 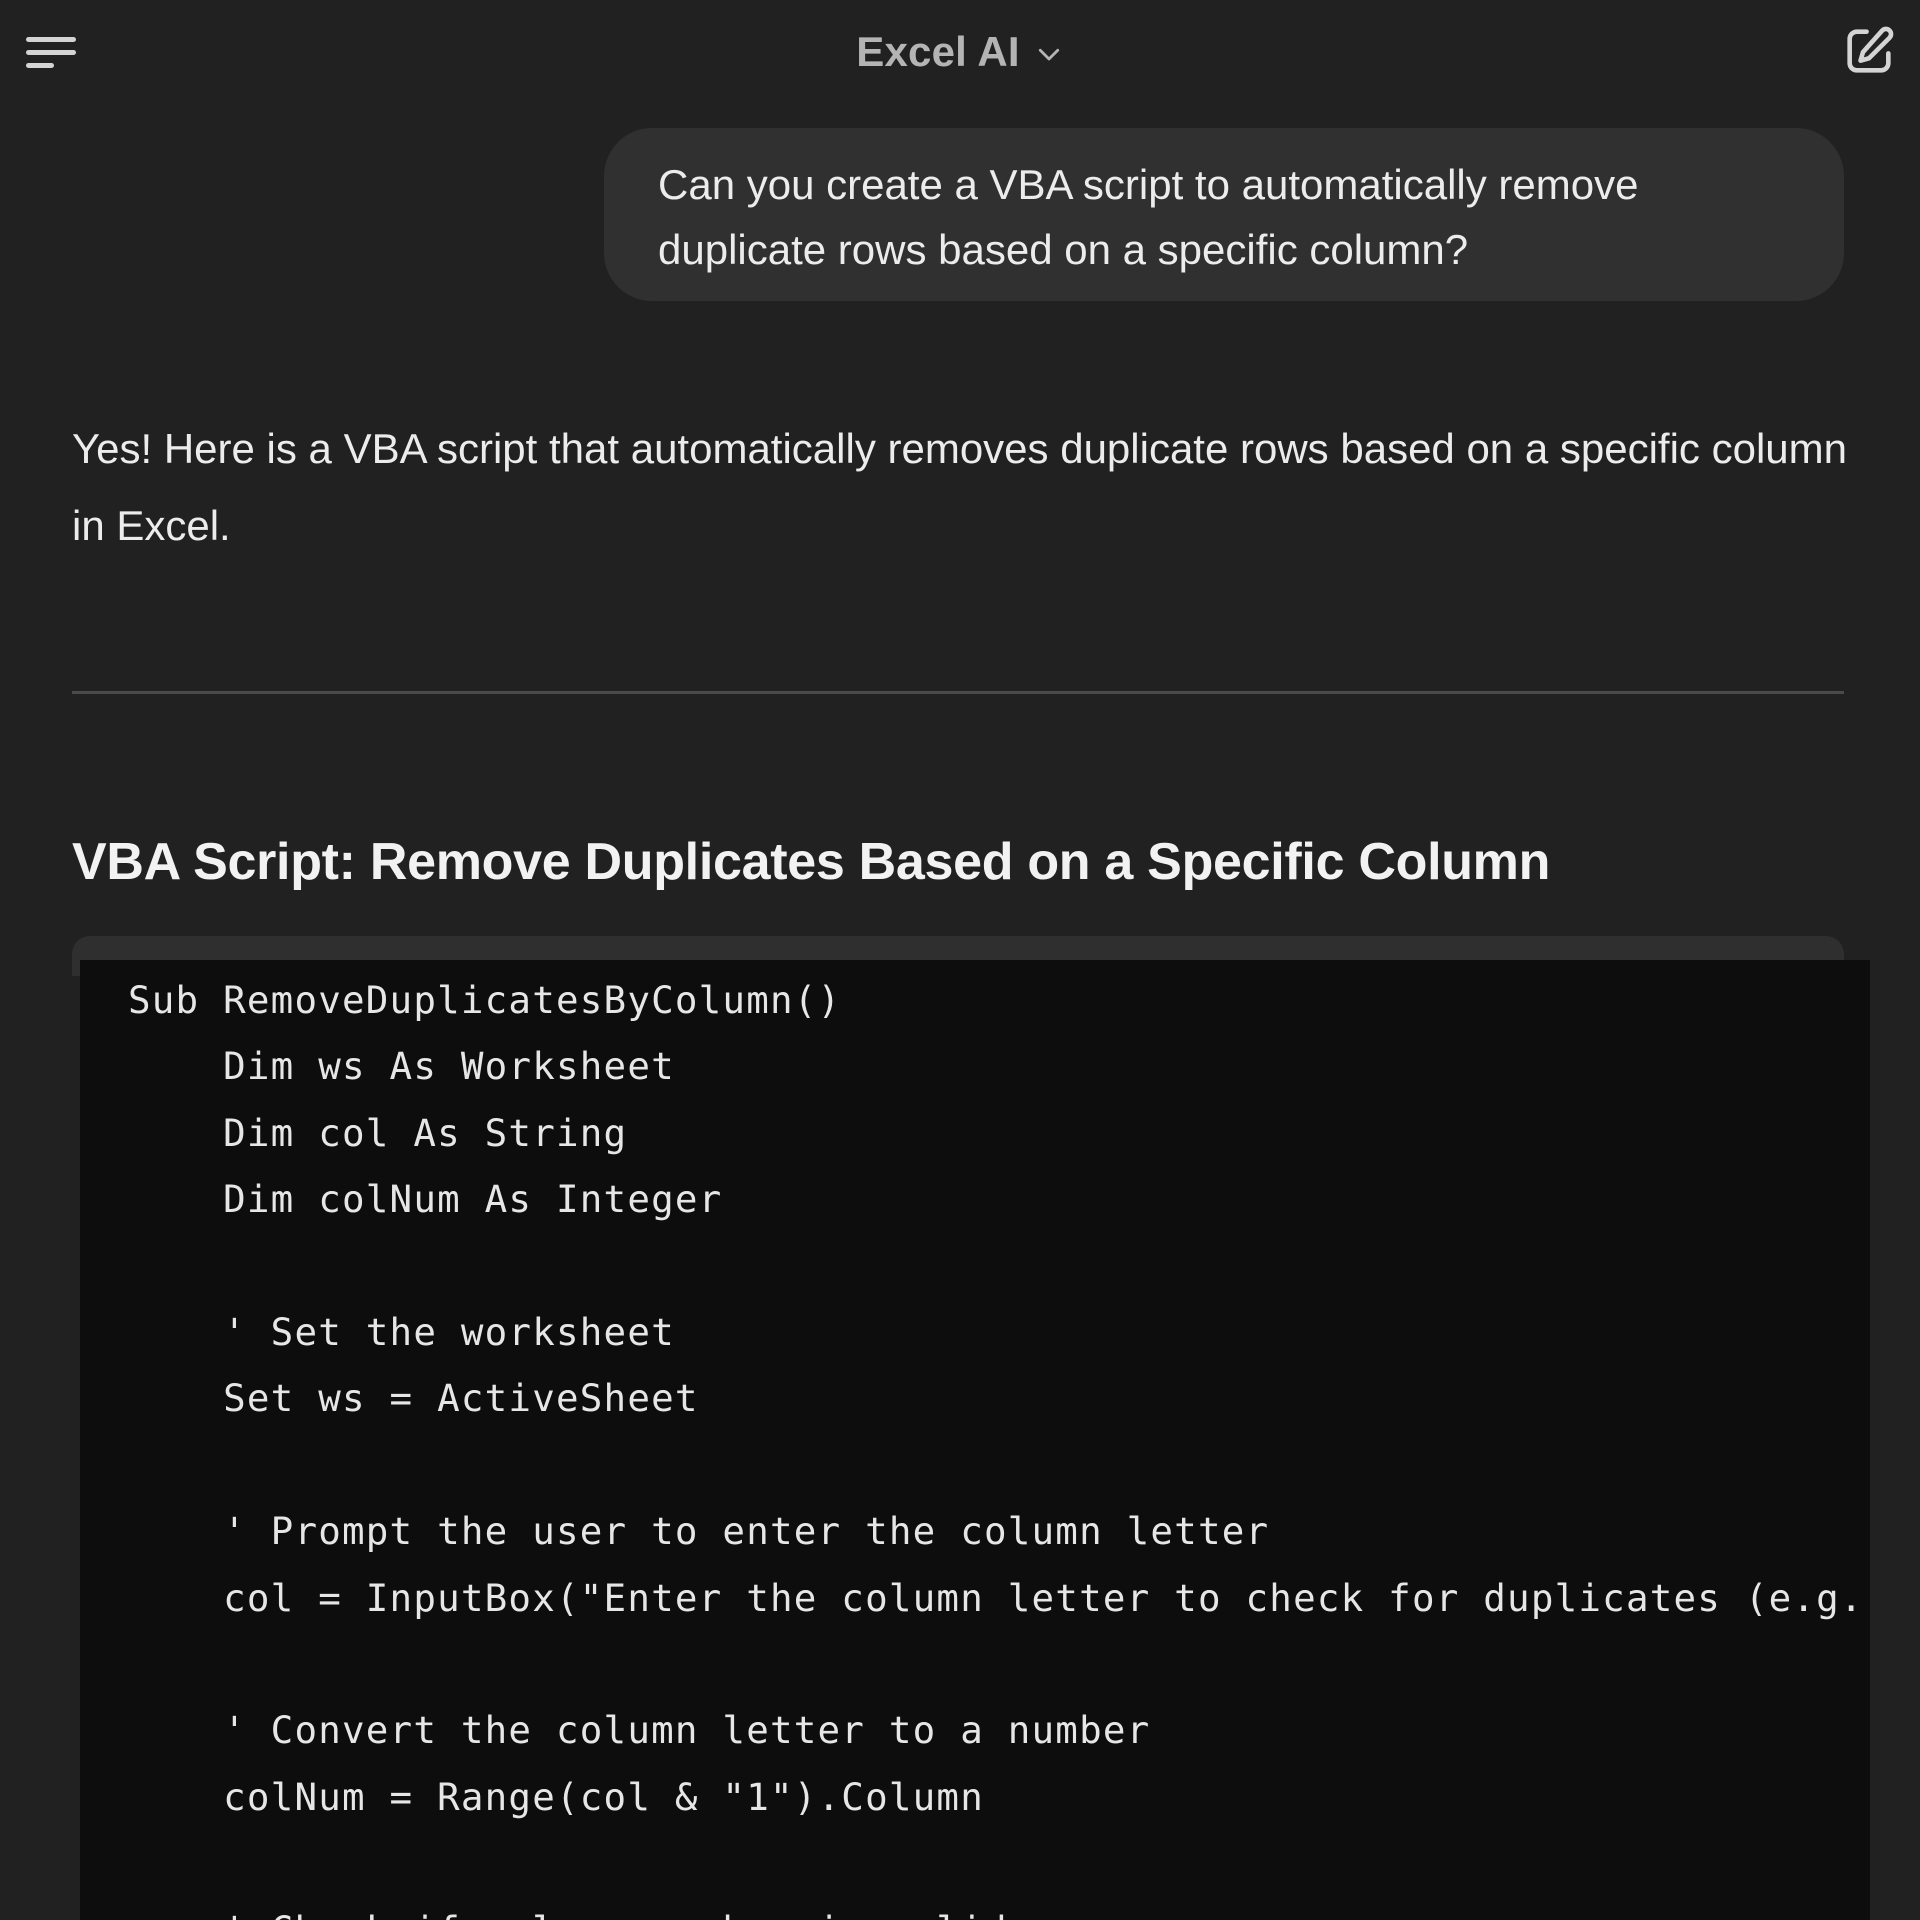 I want to click on code-line: colNum = Range(col & "1").Column, so click(x=556, y=1796).